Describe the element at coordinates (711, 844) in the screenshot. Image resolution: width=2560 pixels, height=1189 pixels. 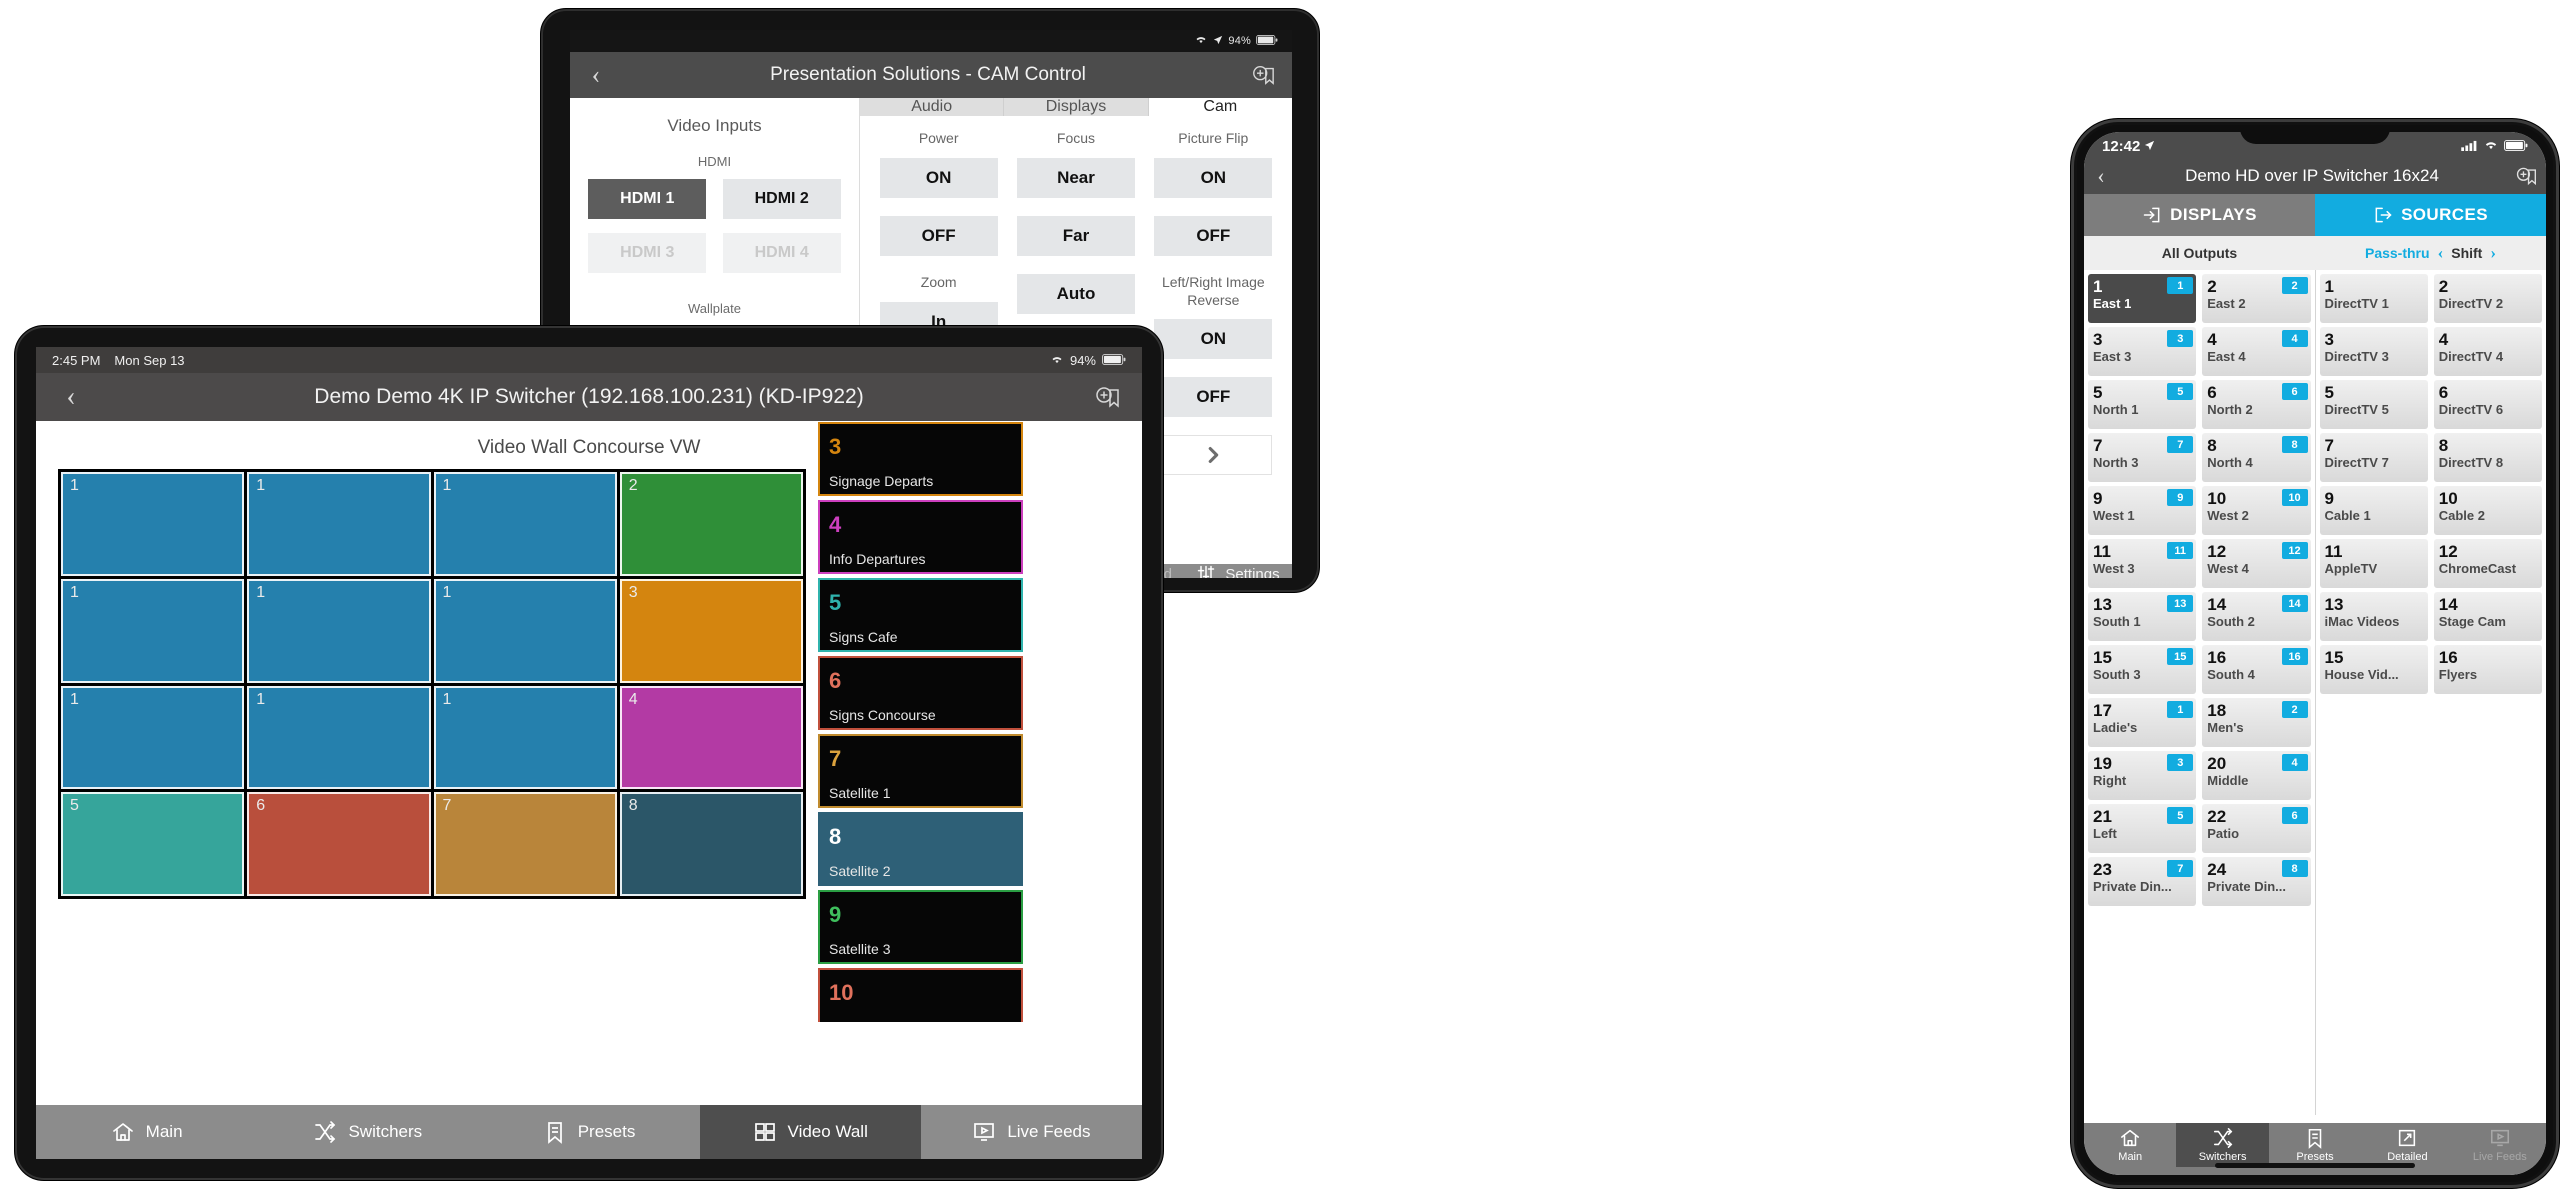
I see `video-wall-cell: 8` at that location.